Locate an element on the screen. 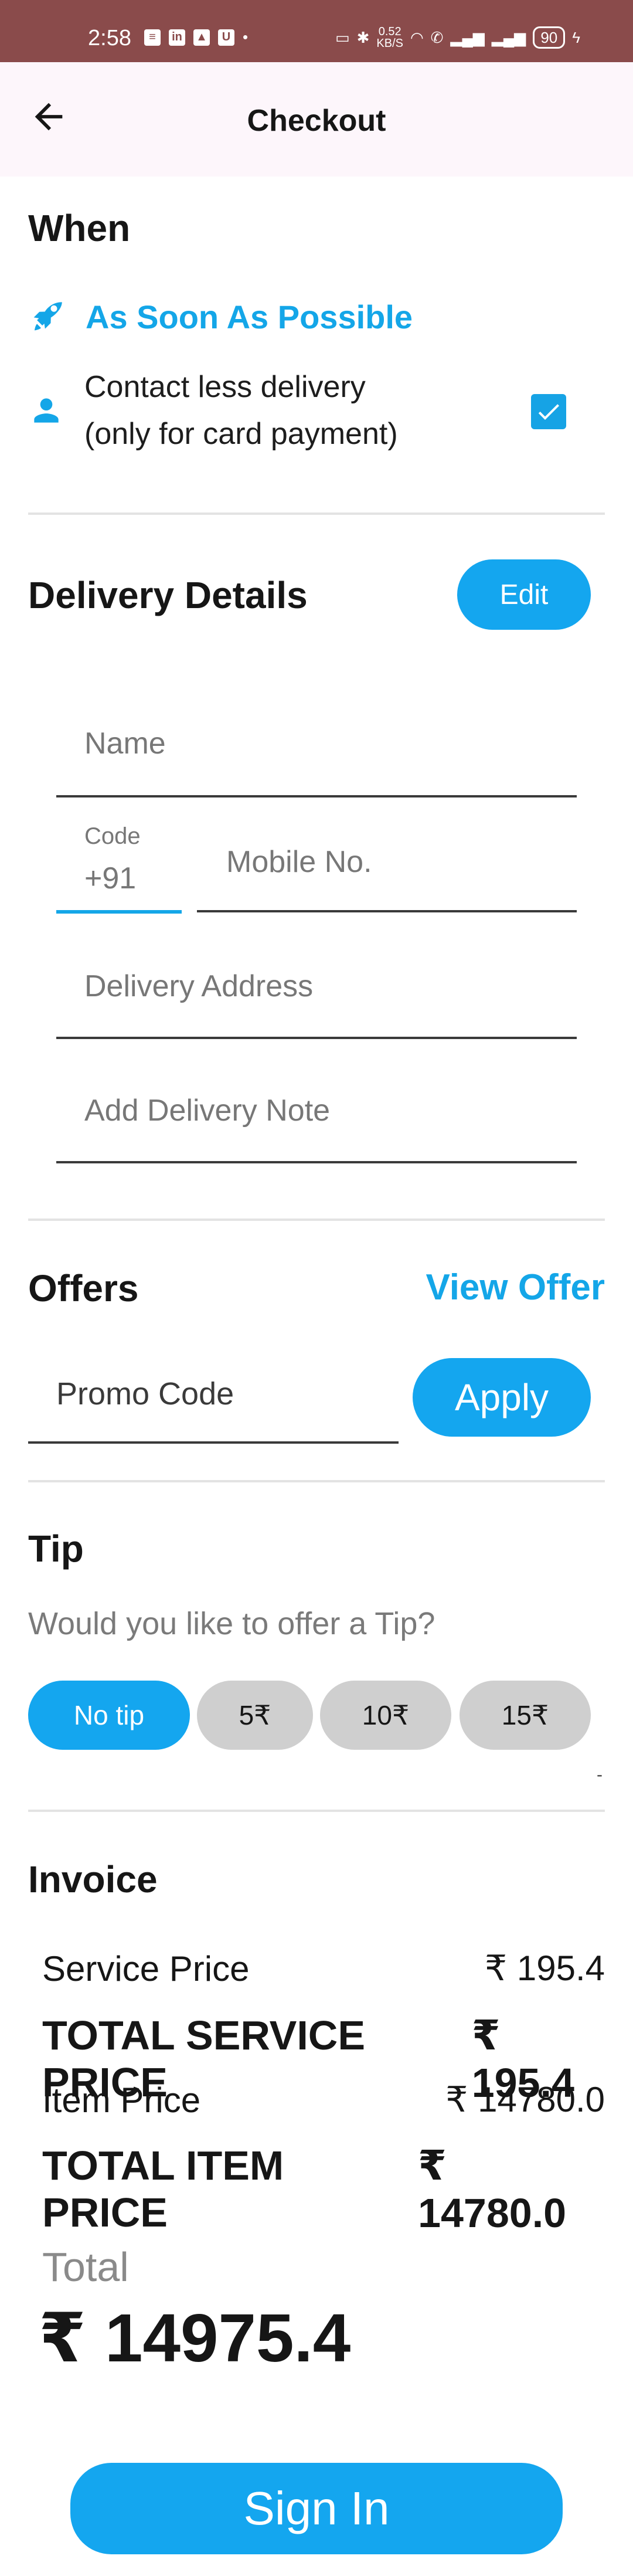 Image resolution: width=633 pixels, height=2576 pixels. contactless-checkbox is located at coordinates (549, 411).